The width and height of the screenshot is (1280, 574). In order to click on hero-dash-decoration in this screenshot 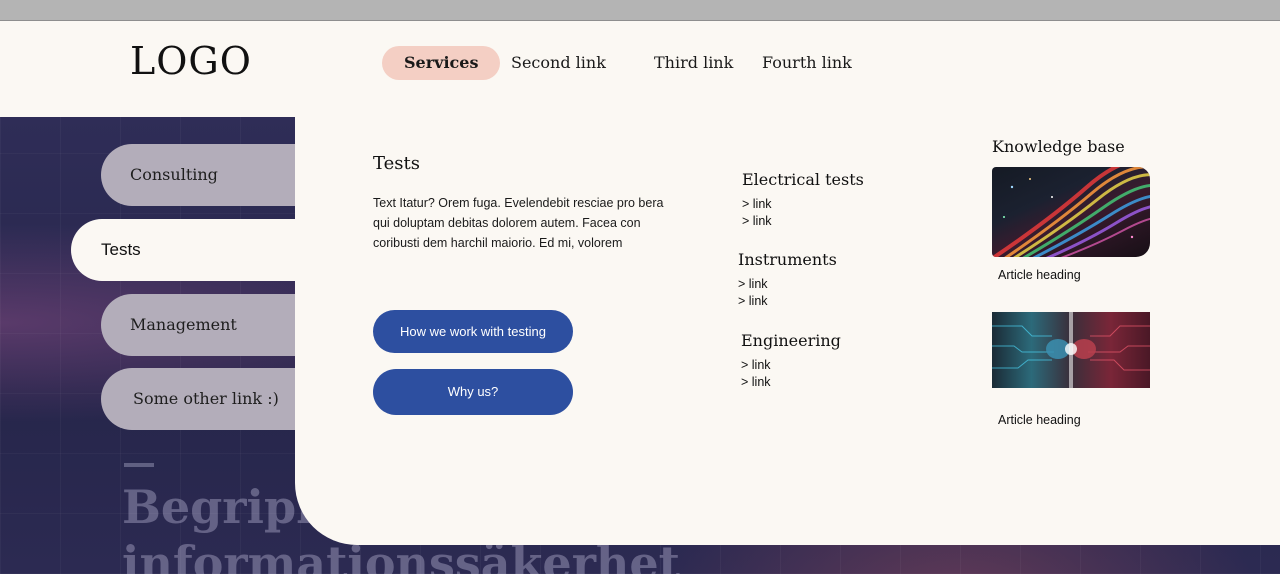, I will do `click(139, 465)`.